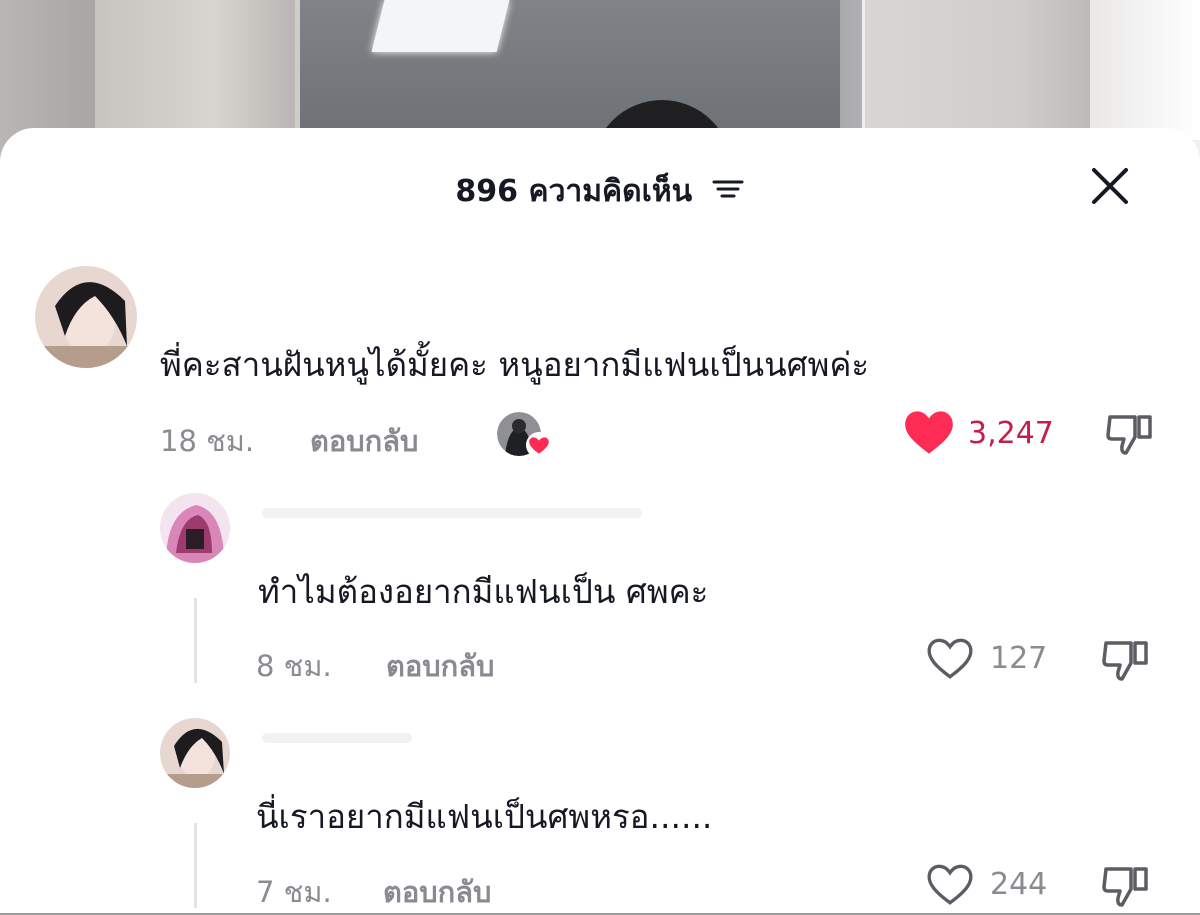  I want to click on comment-count: 896, so click(487, 191).